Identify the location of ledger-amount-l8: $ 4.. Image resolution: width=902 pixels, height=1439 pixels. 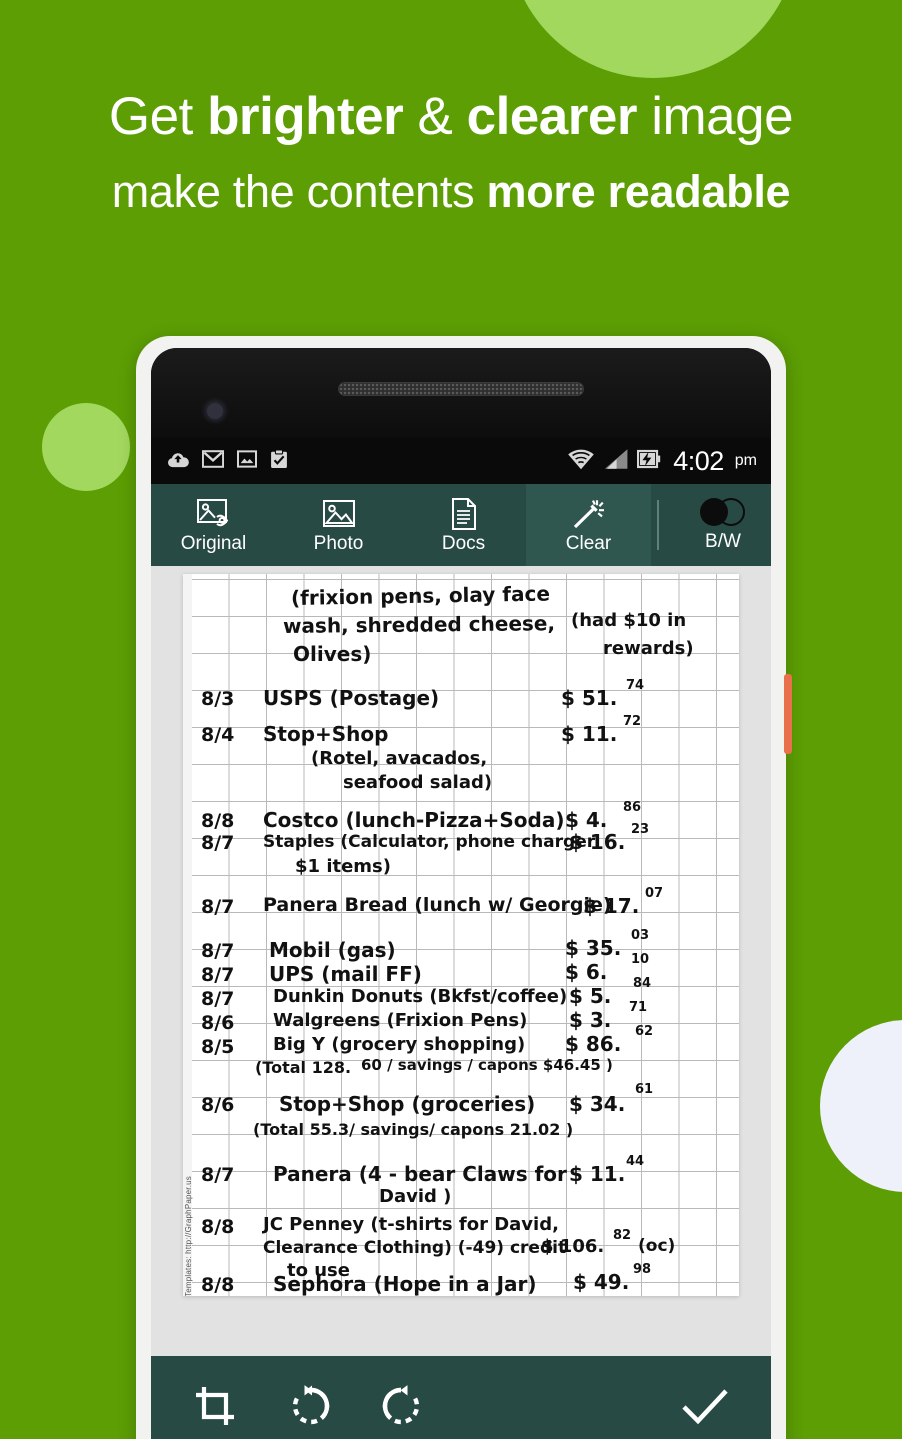
(586, 820).